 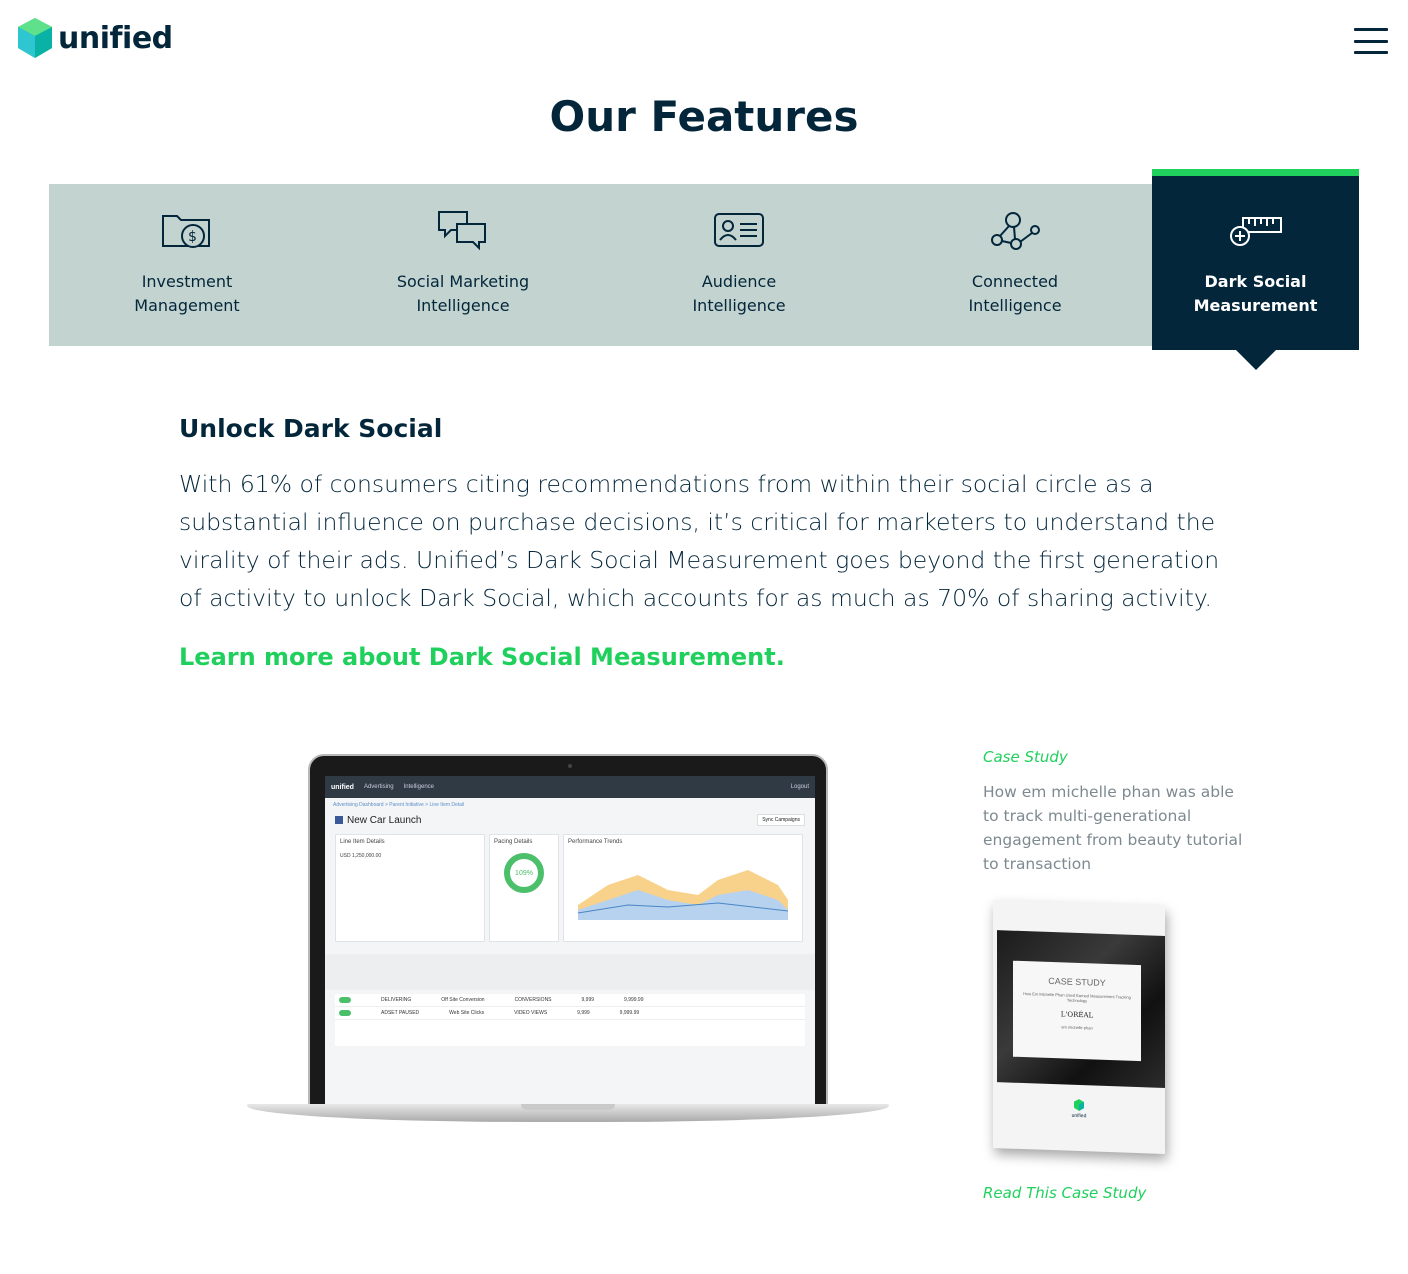 What do you see at coordinates (683, 895) in the screenshot?
I see `performance-chart` at bounding box center [683, 895].